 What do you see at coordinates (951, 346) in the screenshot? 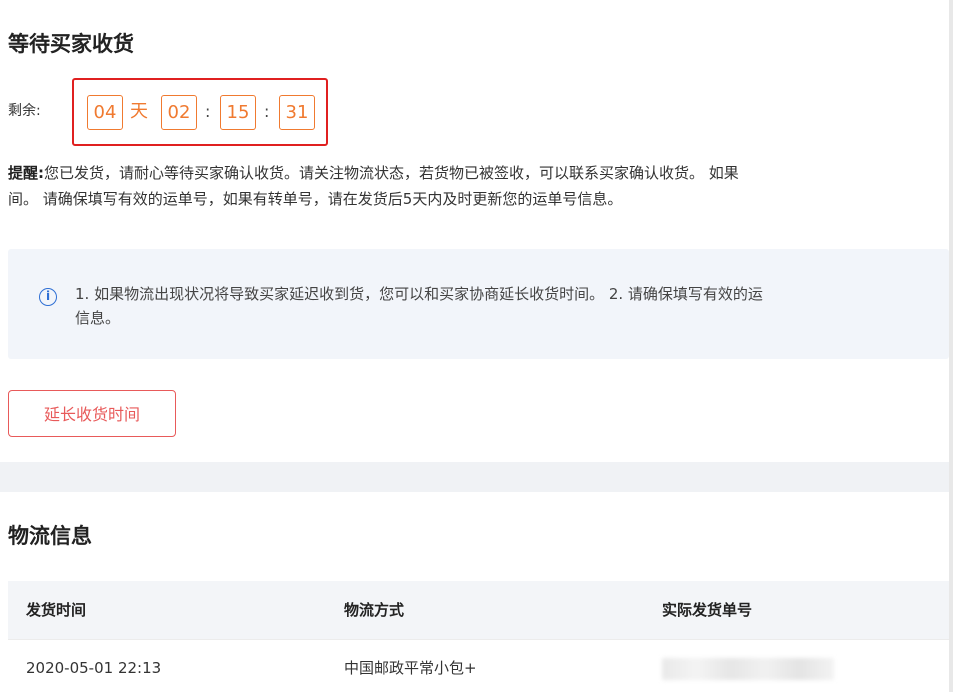
I see `scrollbar-track` at bounding box center [951, 346].